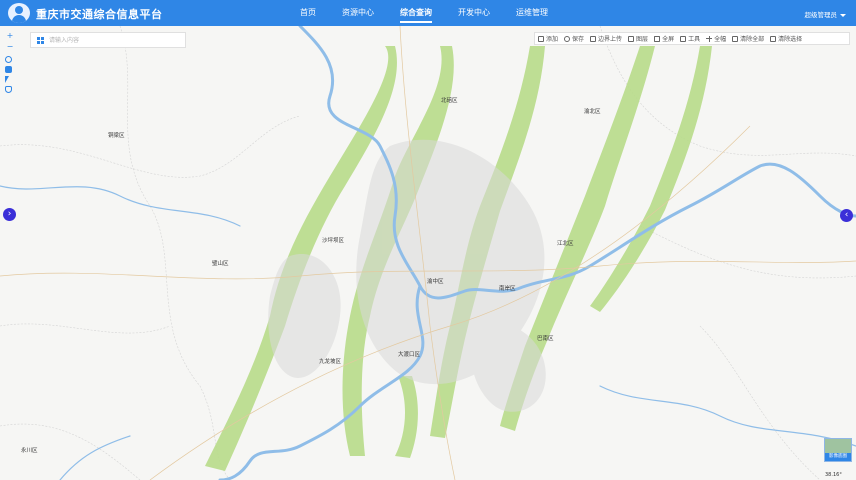 This screenshot has width=856, height=480. I want to click on map-label-yubei: 渝北区, so click(592, 112).